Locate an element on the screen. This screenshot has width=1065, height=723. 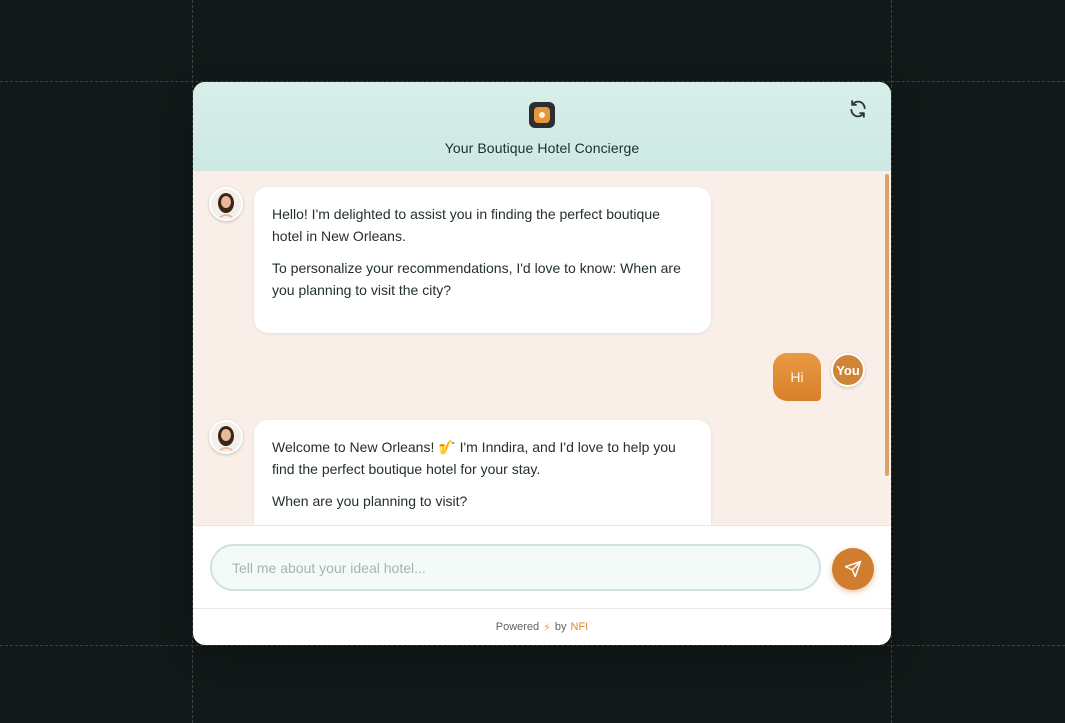
footer-text: Powered is located at coordinates (517, 627).